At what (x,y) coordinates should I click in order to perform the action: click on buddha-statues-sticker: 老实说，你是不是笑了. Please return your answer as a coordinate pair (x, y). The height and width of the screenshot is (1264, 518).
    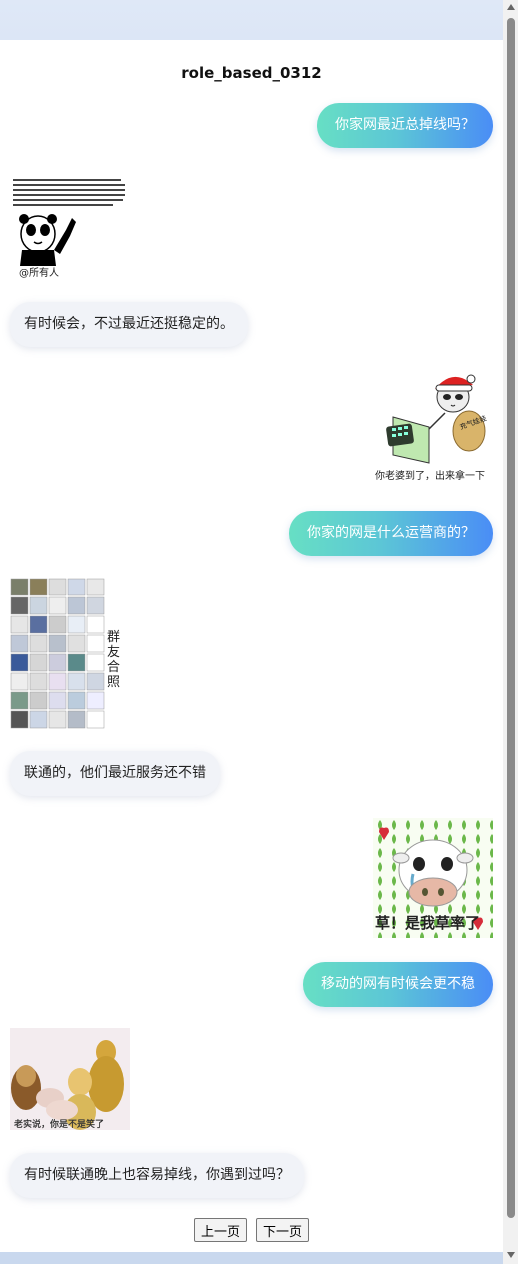
    Looking at the image, I should click on (70, 1079).